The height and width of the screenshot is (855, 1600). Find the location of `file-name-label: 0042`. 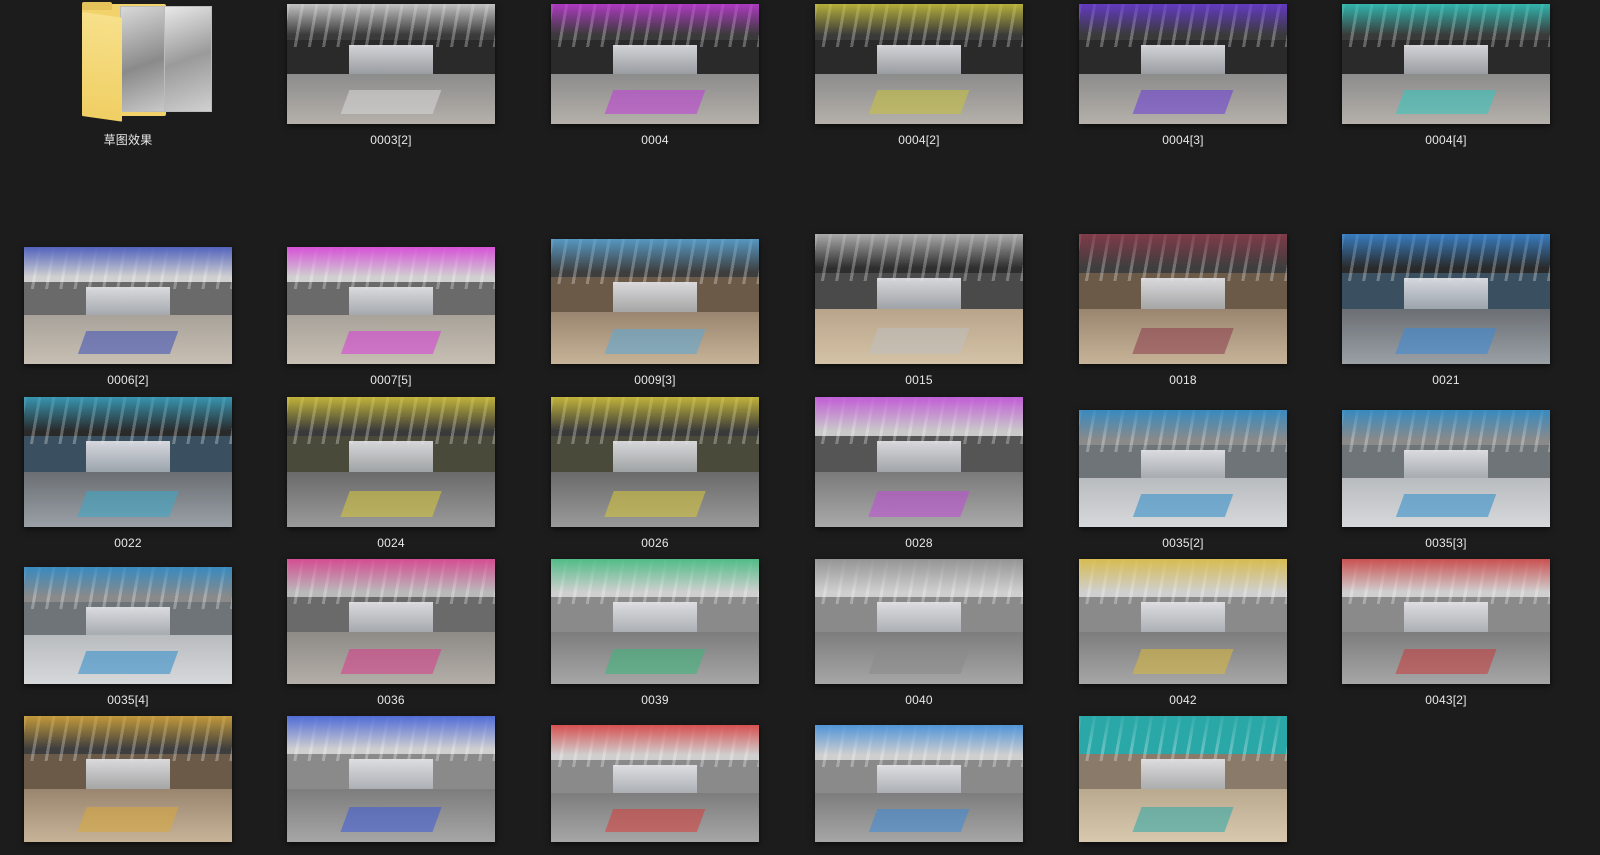

file-name-label: 0042 is located at coordinates (1183, 700).